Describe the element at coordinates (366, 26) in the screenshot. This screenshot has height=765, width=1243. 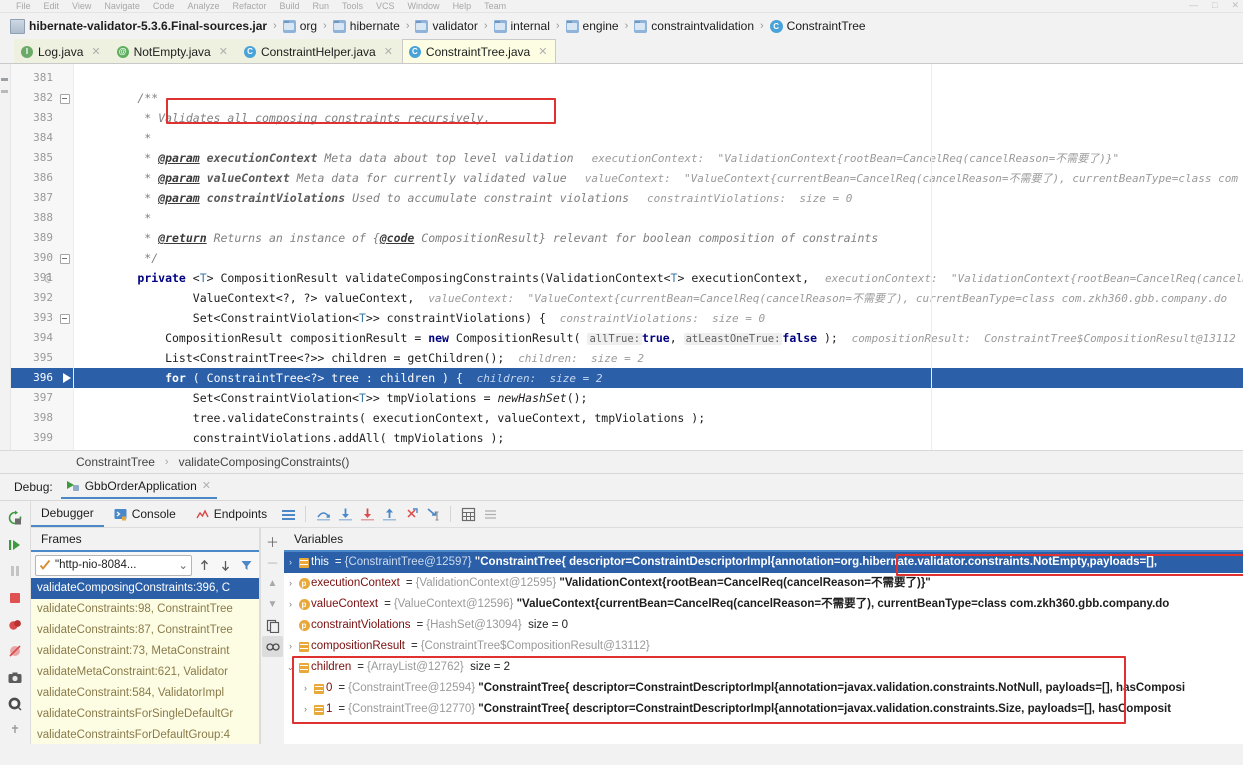
I see `breadcrumb-item-hibernate: hibernate` at that location.